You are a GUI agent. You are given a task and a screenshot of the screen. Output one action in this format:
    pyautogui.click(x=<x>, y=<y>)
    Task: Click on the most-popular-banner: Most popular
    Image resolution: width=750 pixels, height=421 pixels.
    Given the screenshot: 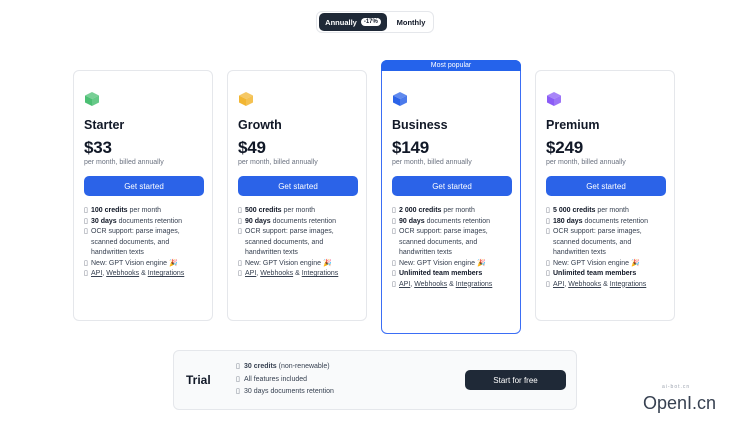 What is the action you would take?
    pyautogui.click(x=451, y=65)
    